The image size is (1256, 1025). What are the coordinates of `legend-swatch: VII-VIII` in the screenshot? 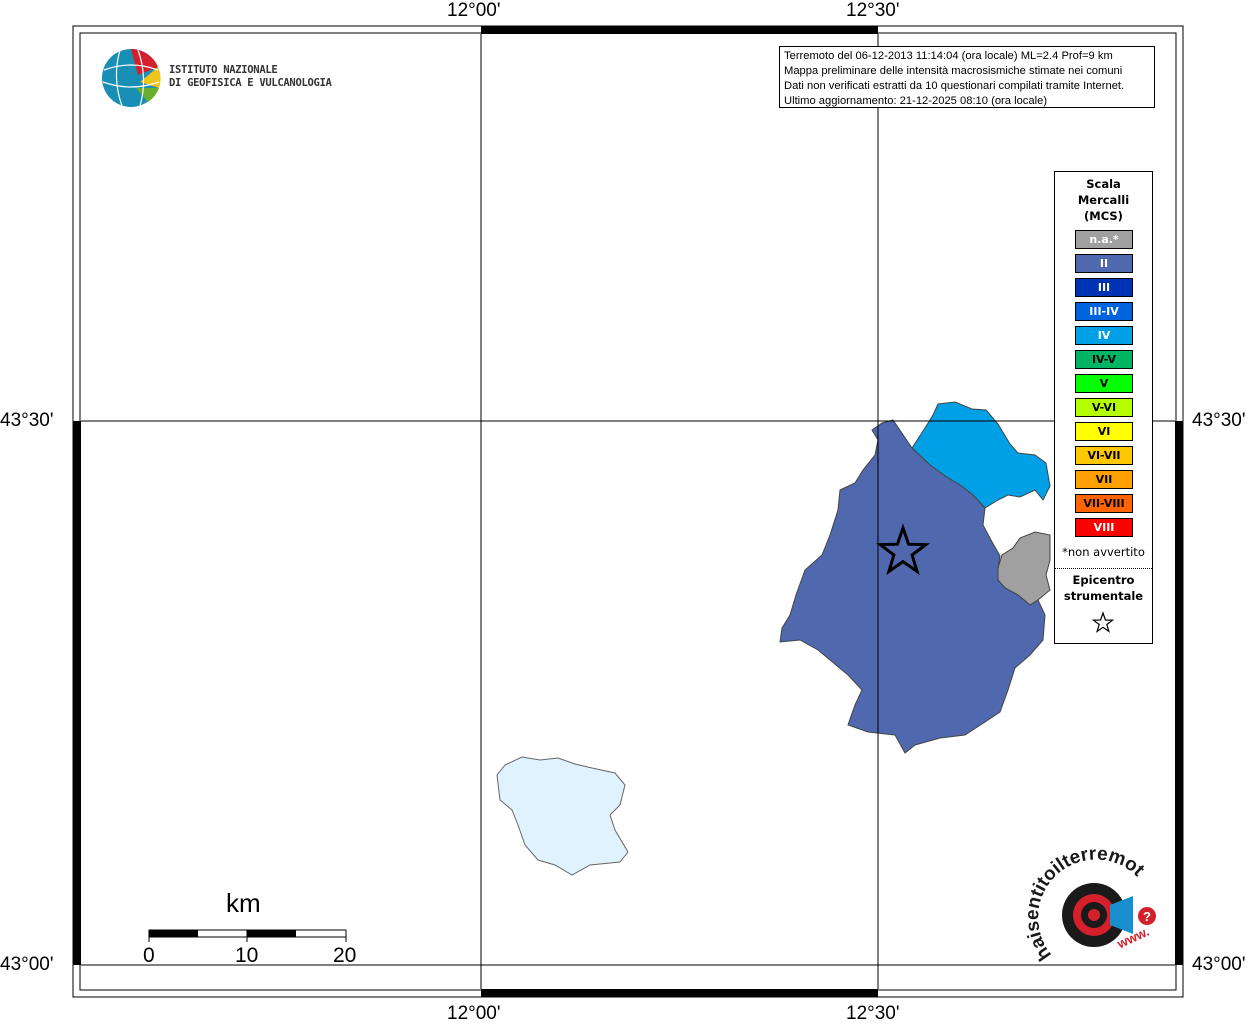 It's located at (1104, 503).